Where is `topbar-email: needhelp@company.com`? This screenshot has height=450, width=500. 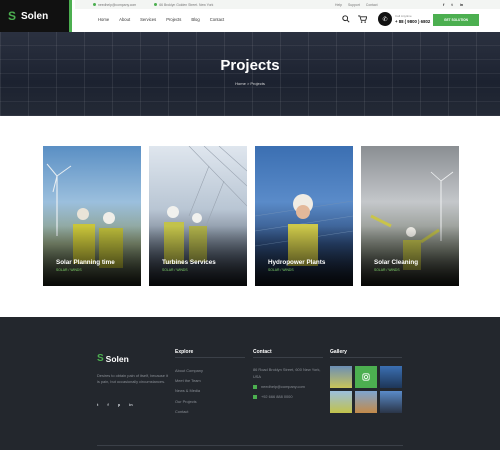 topbar-email: needhelp@company.com is located at coordinates (114, 5).